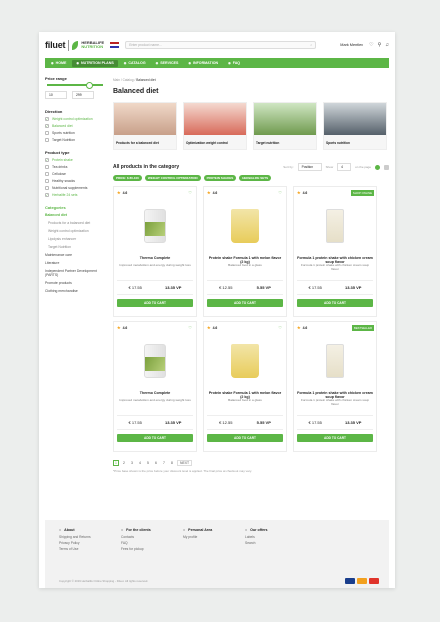  Describe the element at coordinates (75, 160) in the screenshot. I see `product-type-option: ✓ Protein shake` at that location.